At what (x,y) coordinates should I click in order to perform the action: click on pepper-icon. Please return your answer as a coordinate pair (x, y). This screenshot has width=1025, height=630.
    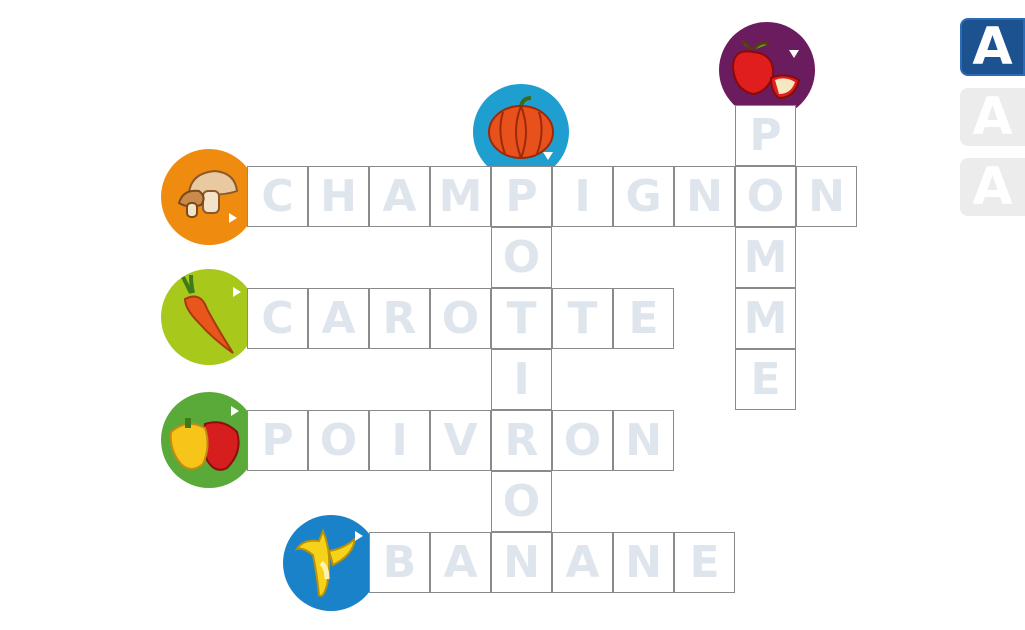
    Looking at the image, I should click on (209, 440).